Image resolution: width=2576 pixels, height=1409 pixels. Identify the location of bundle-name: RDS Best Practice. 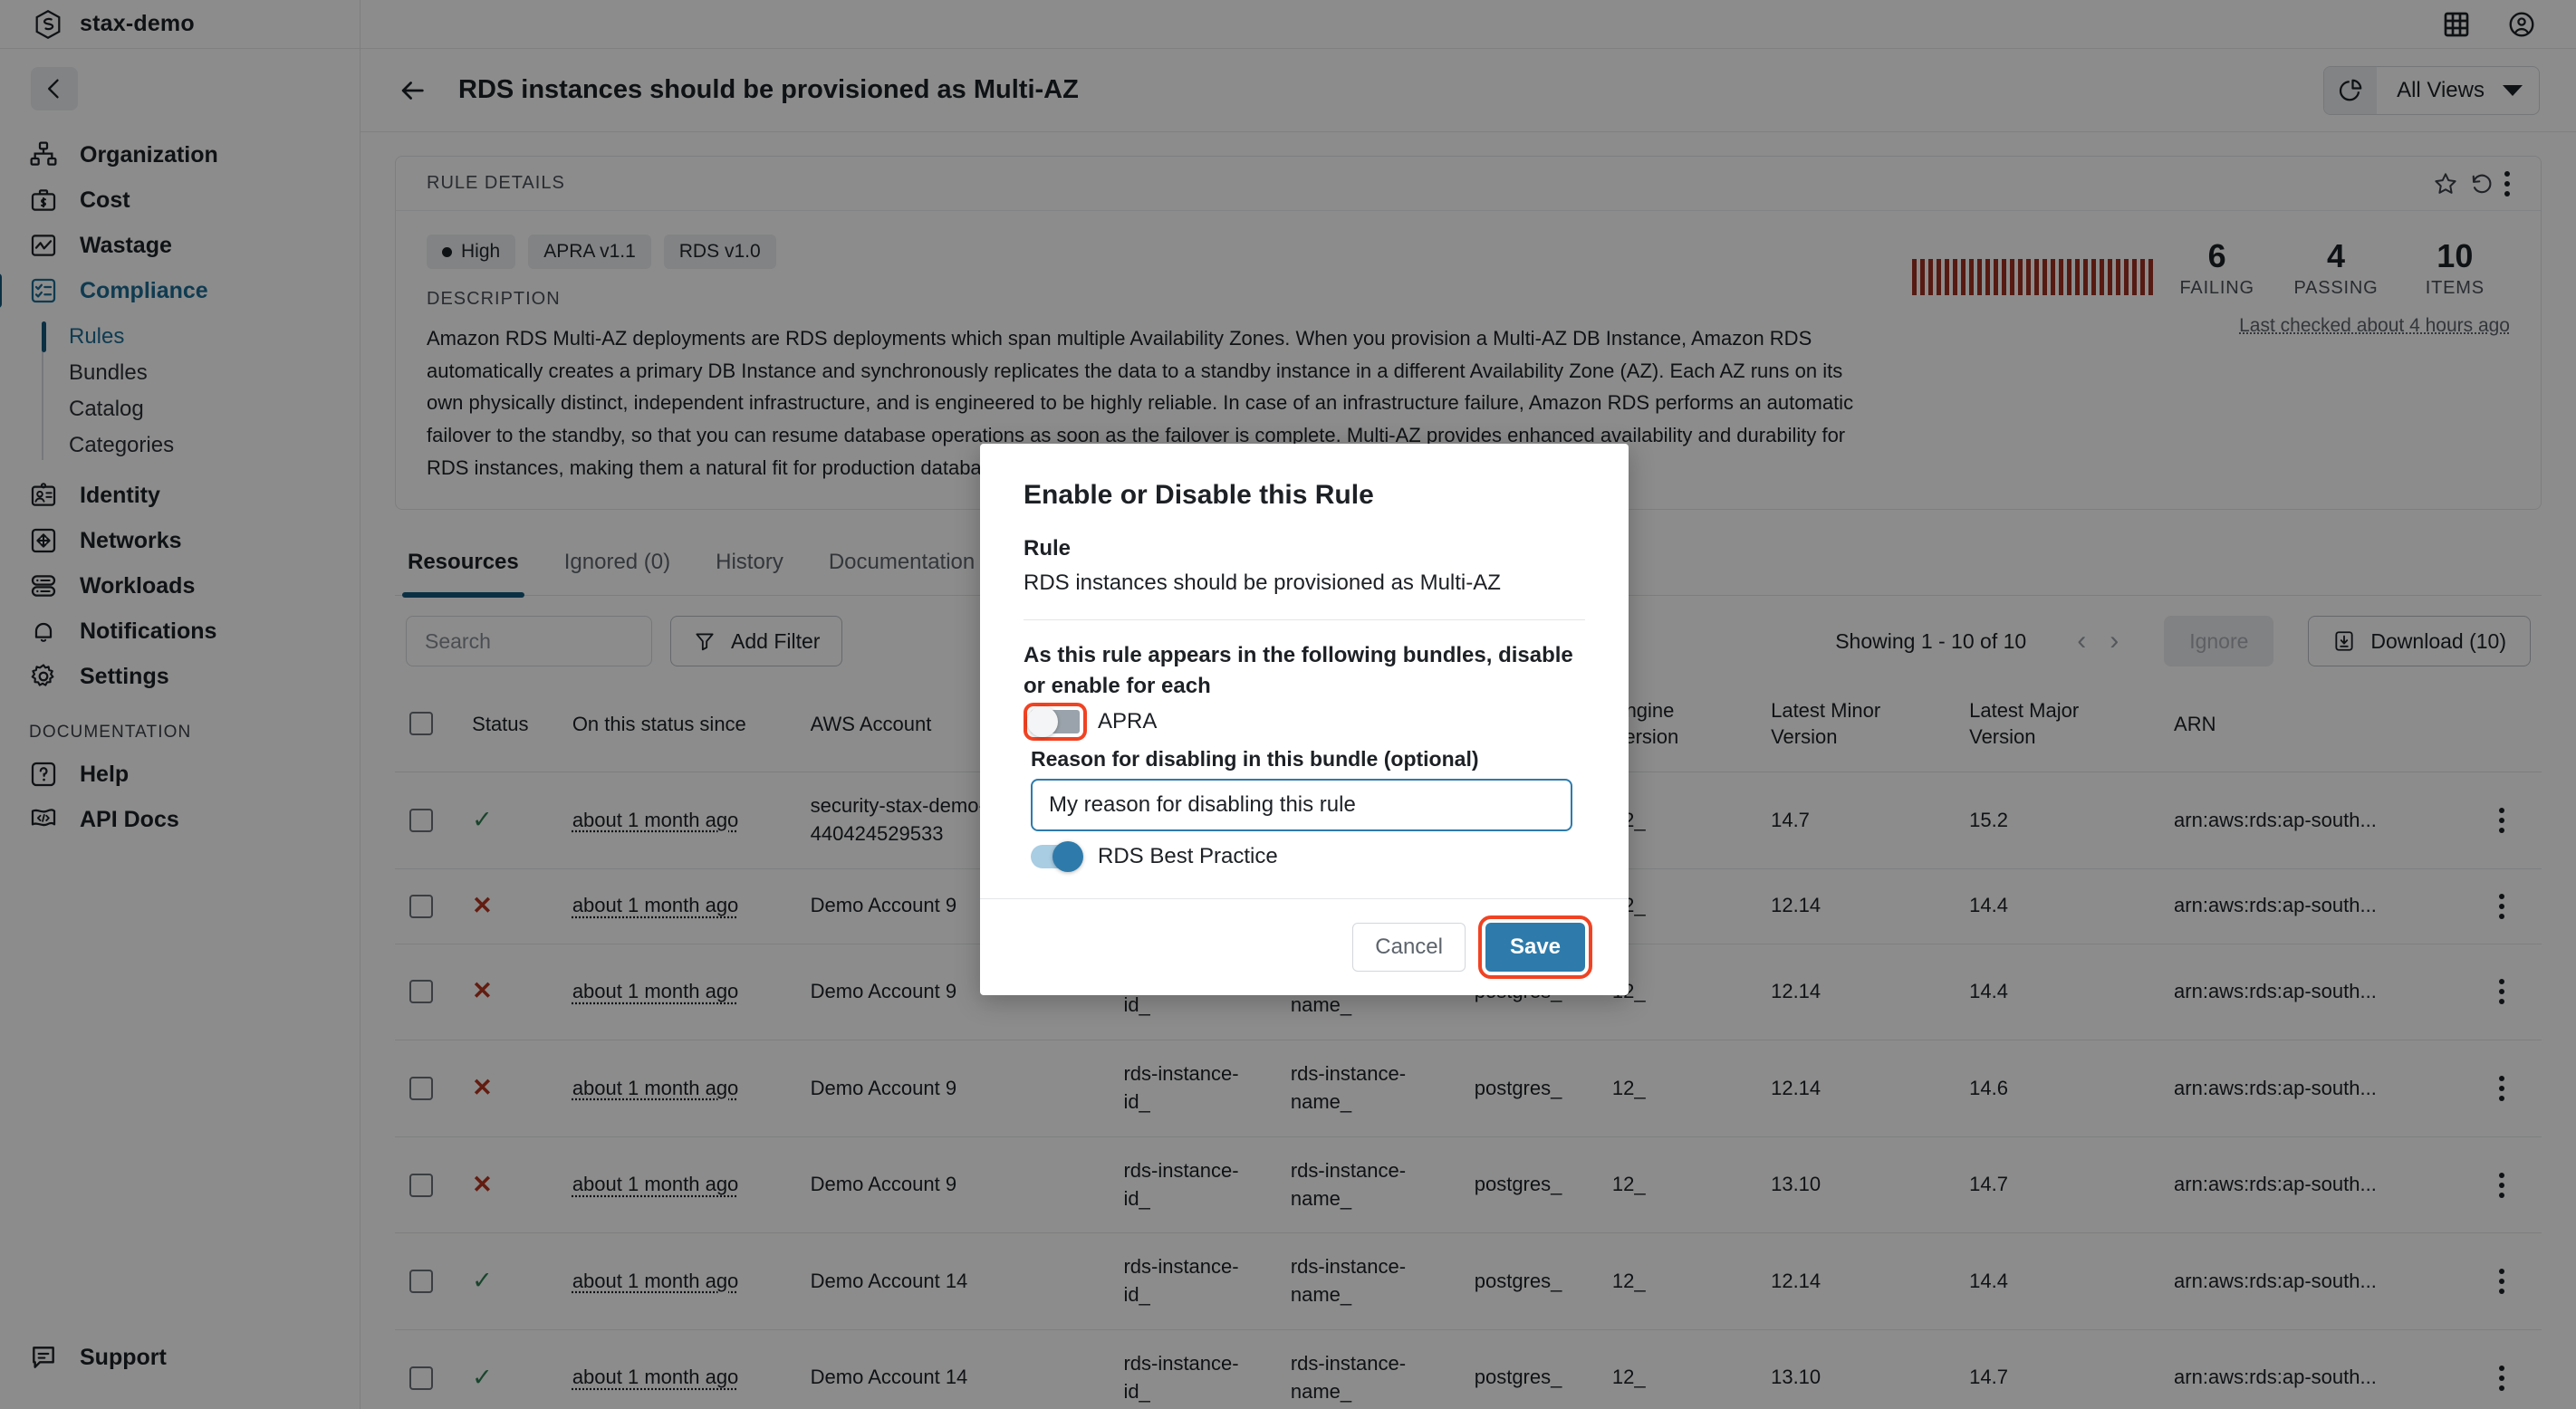
(1188, 856).